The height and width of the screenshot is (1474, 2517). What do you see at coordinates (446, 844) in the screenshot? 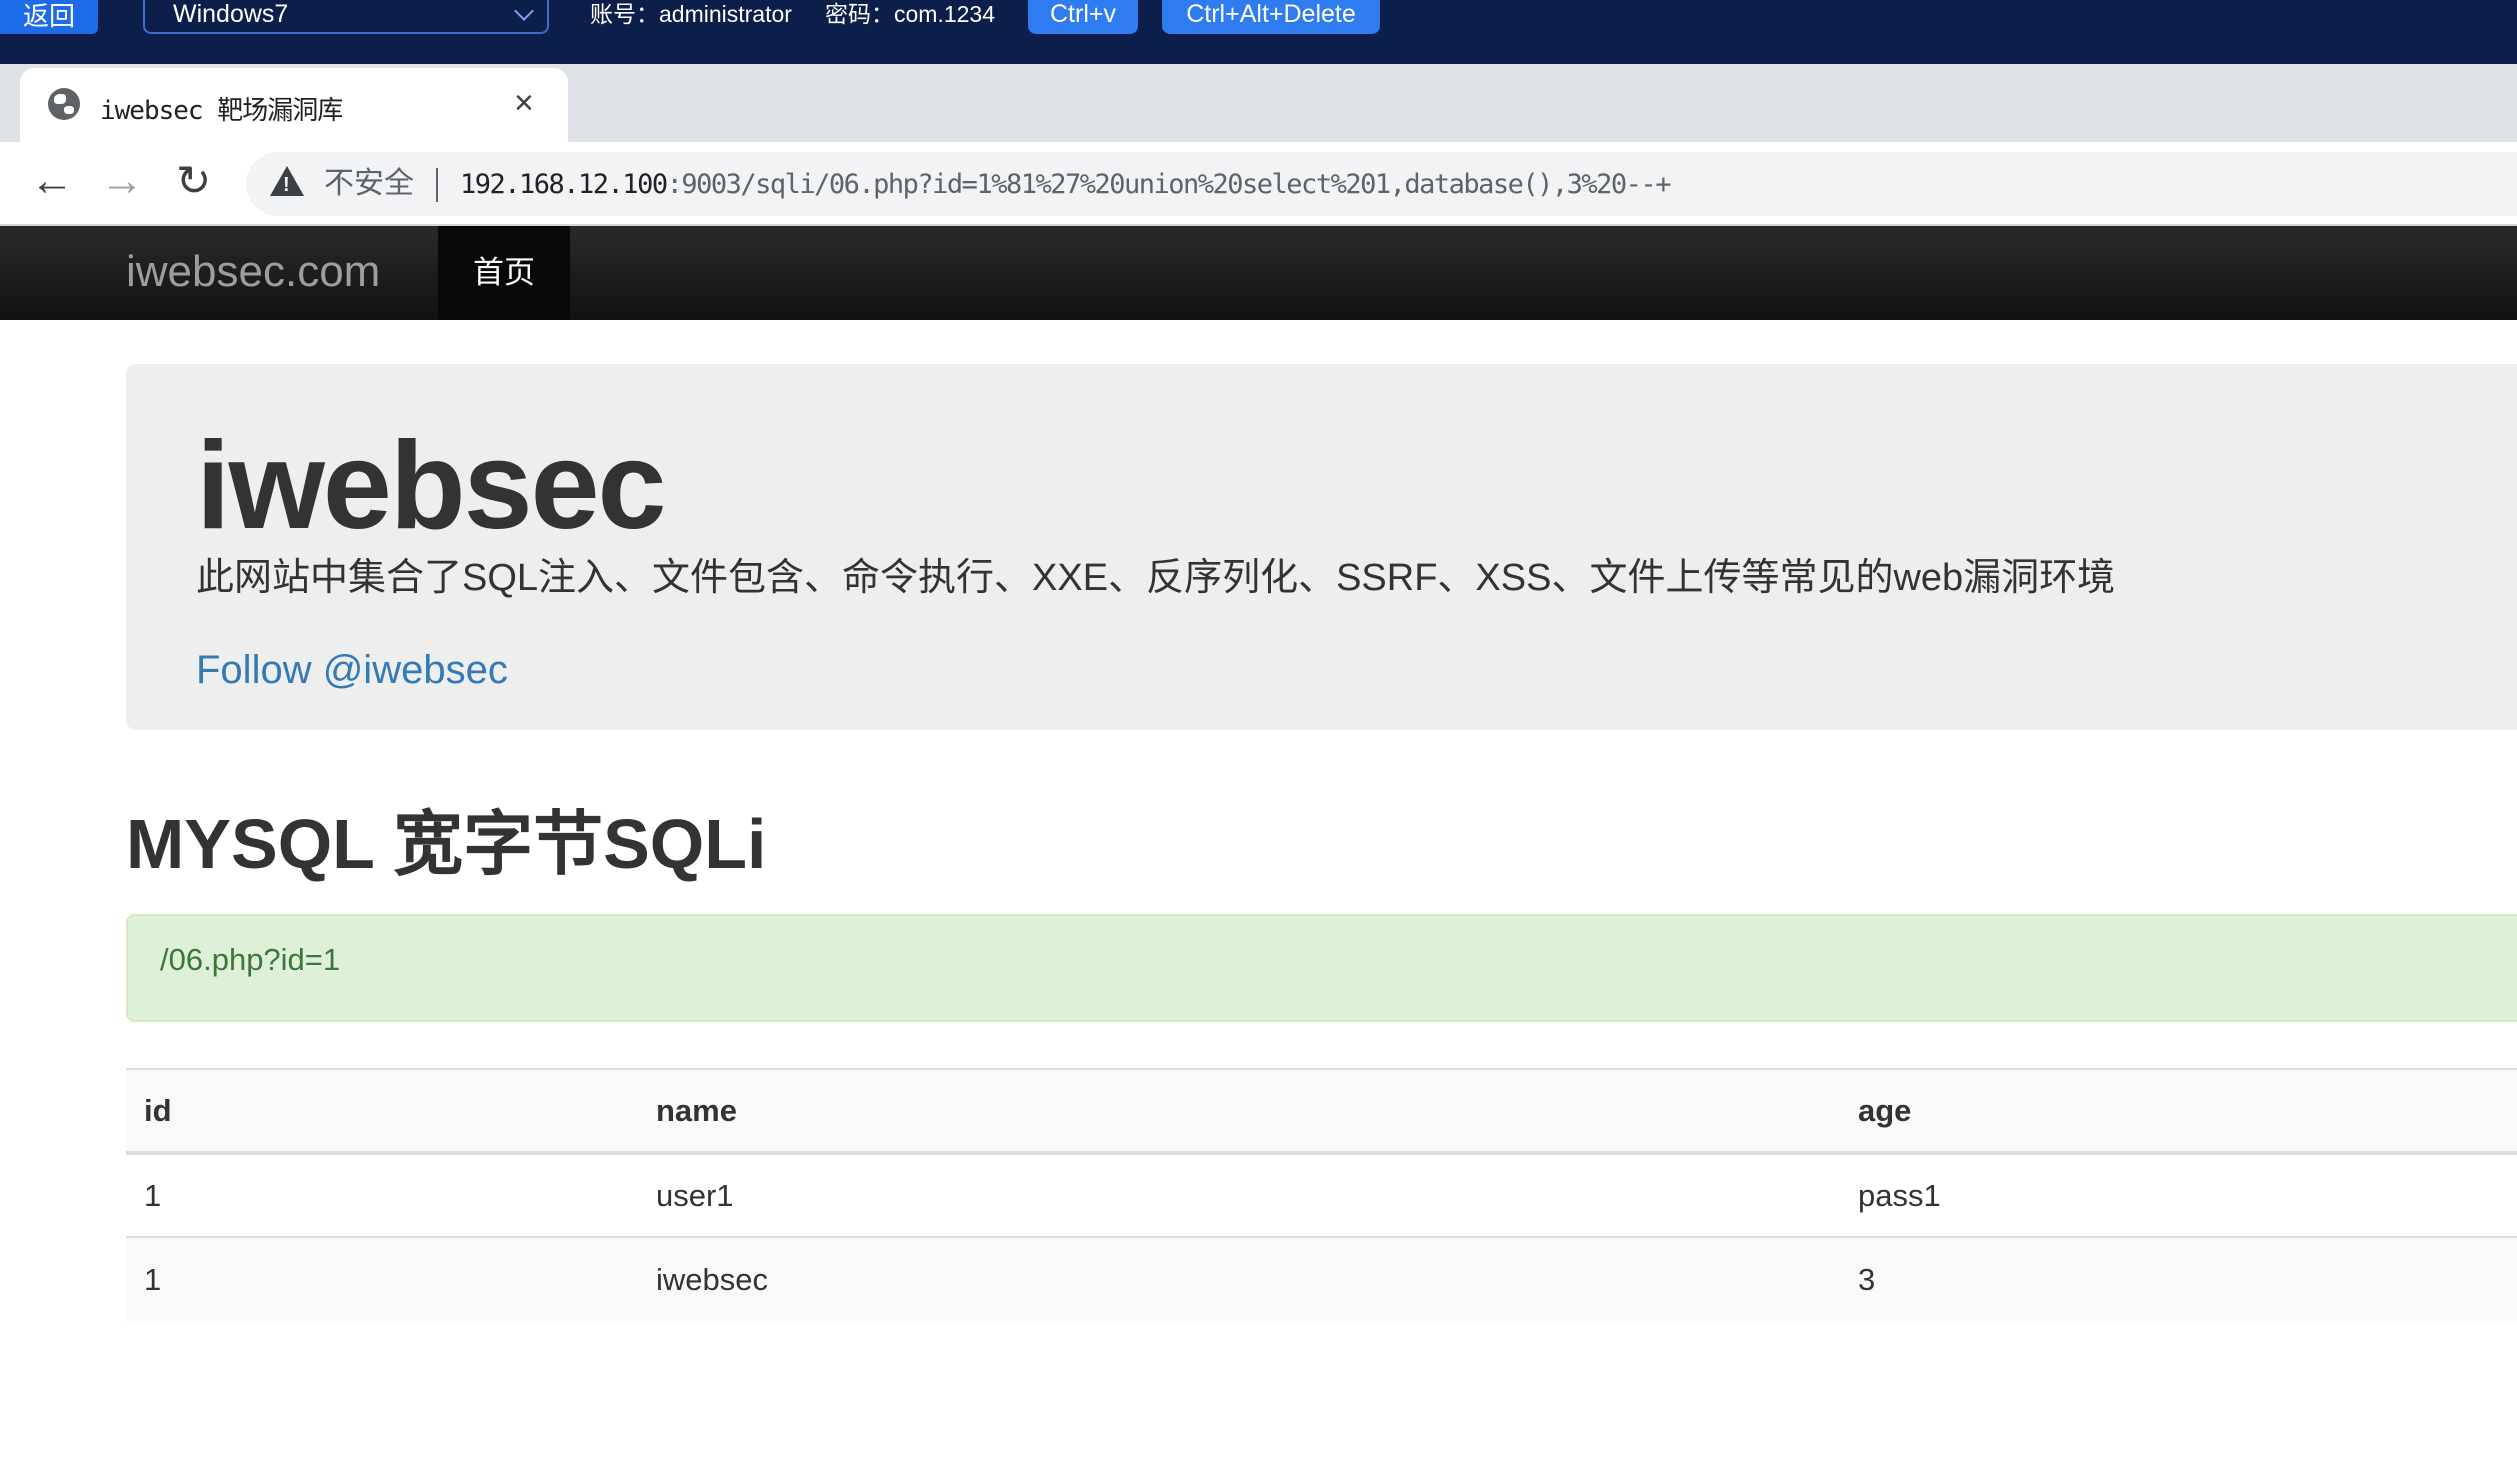
I see `section-title: MYSQL 宽字节SQLi` at bounding box center [446, 844].